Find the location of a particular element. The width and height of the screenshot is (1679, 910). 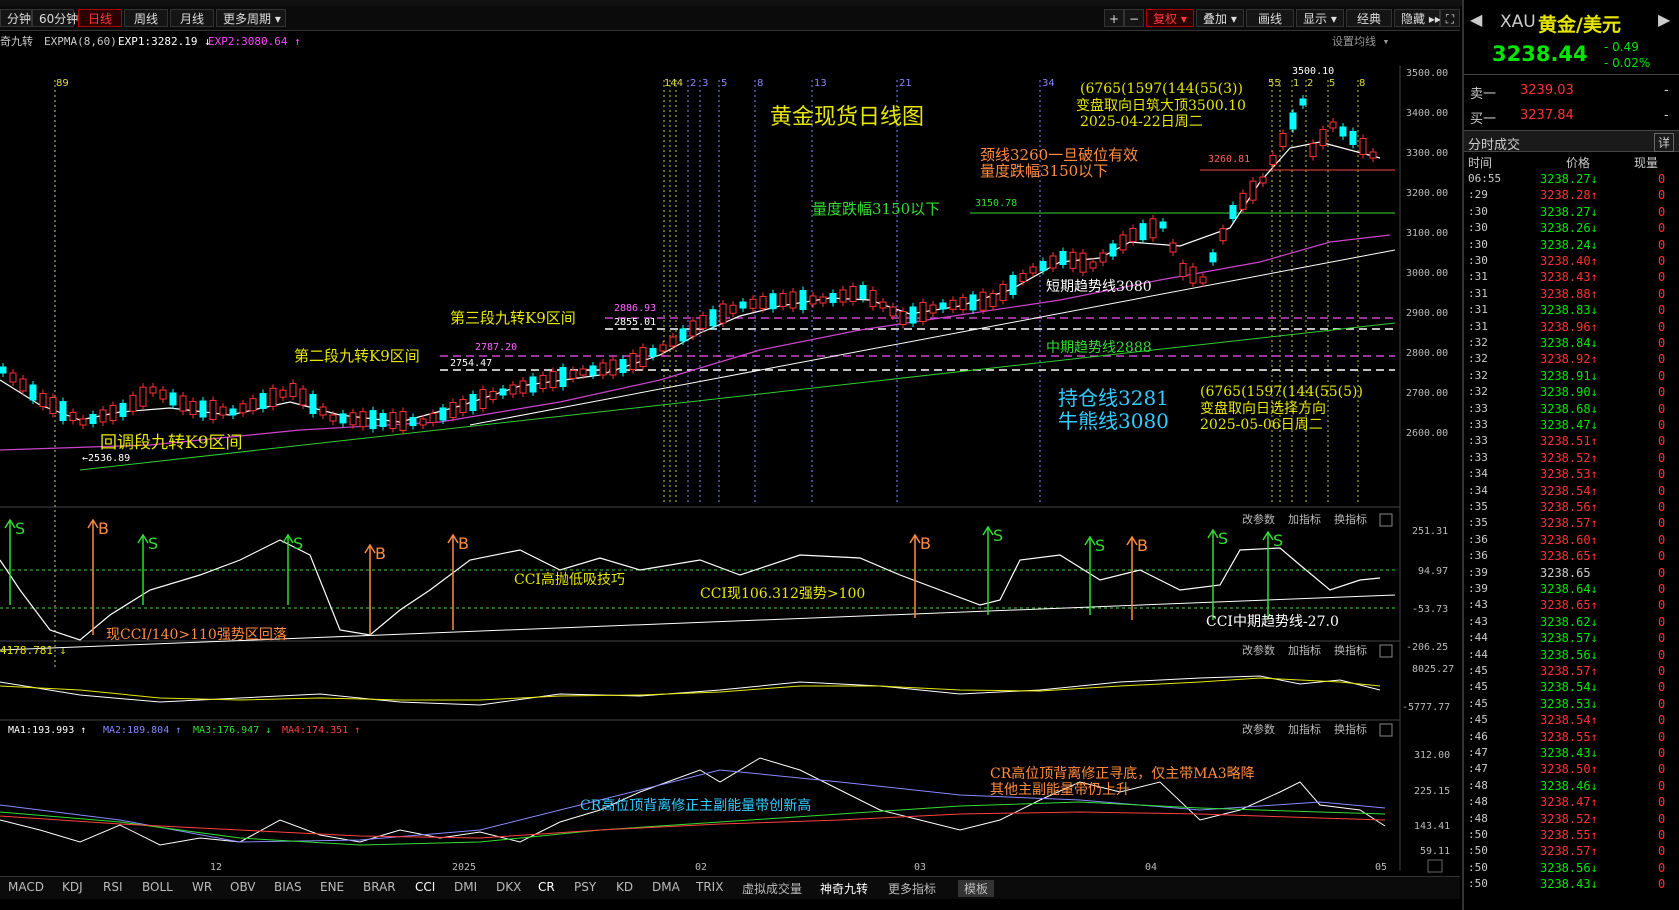

period-monthly: 月线 is located at coordinates (192, 18).